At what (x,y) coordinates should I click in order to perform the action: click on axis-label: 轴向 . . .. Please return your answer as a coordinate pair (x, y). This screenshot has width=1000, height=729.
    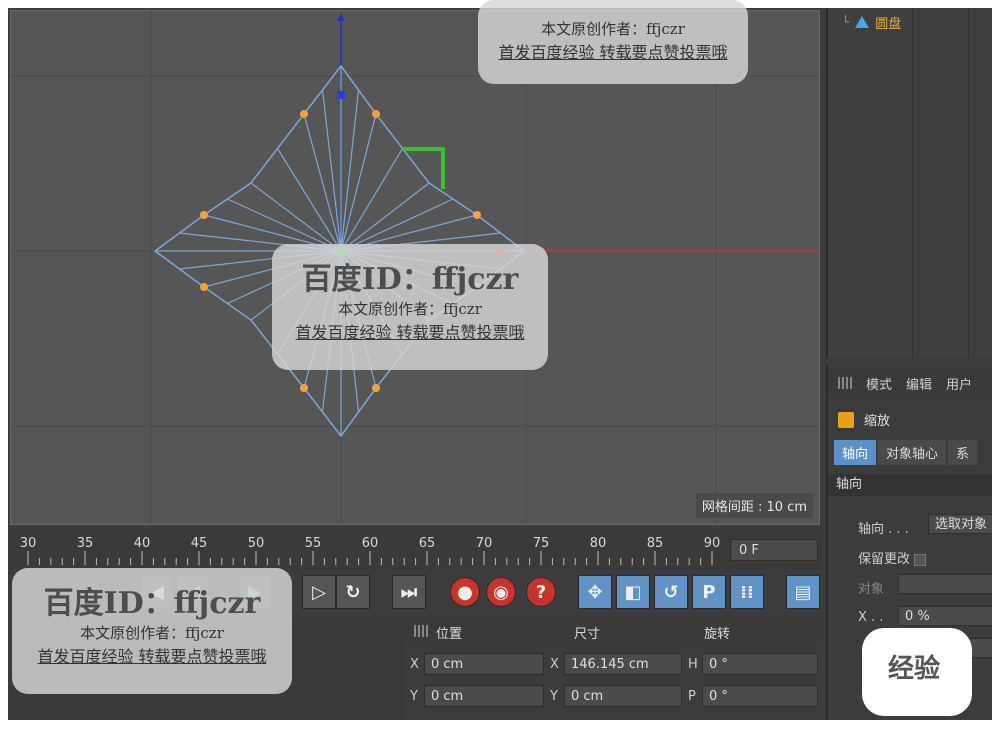
    Looking at the image, I should click on (883, 529).